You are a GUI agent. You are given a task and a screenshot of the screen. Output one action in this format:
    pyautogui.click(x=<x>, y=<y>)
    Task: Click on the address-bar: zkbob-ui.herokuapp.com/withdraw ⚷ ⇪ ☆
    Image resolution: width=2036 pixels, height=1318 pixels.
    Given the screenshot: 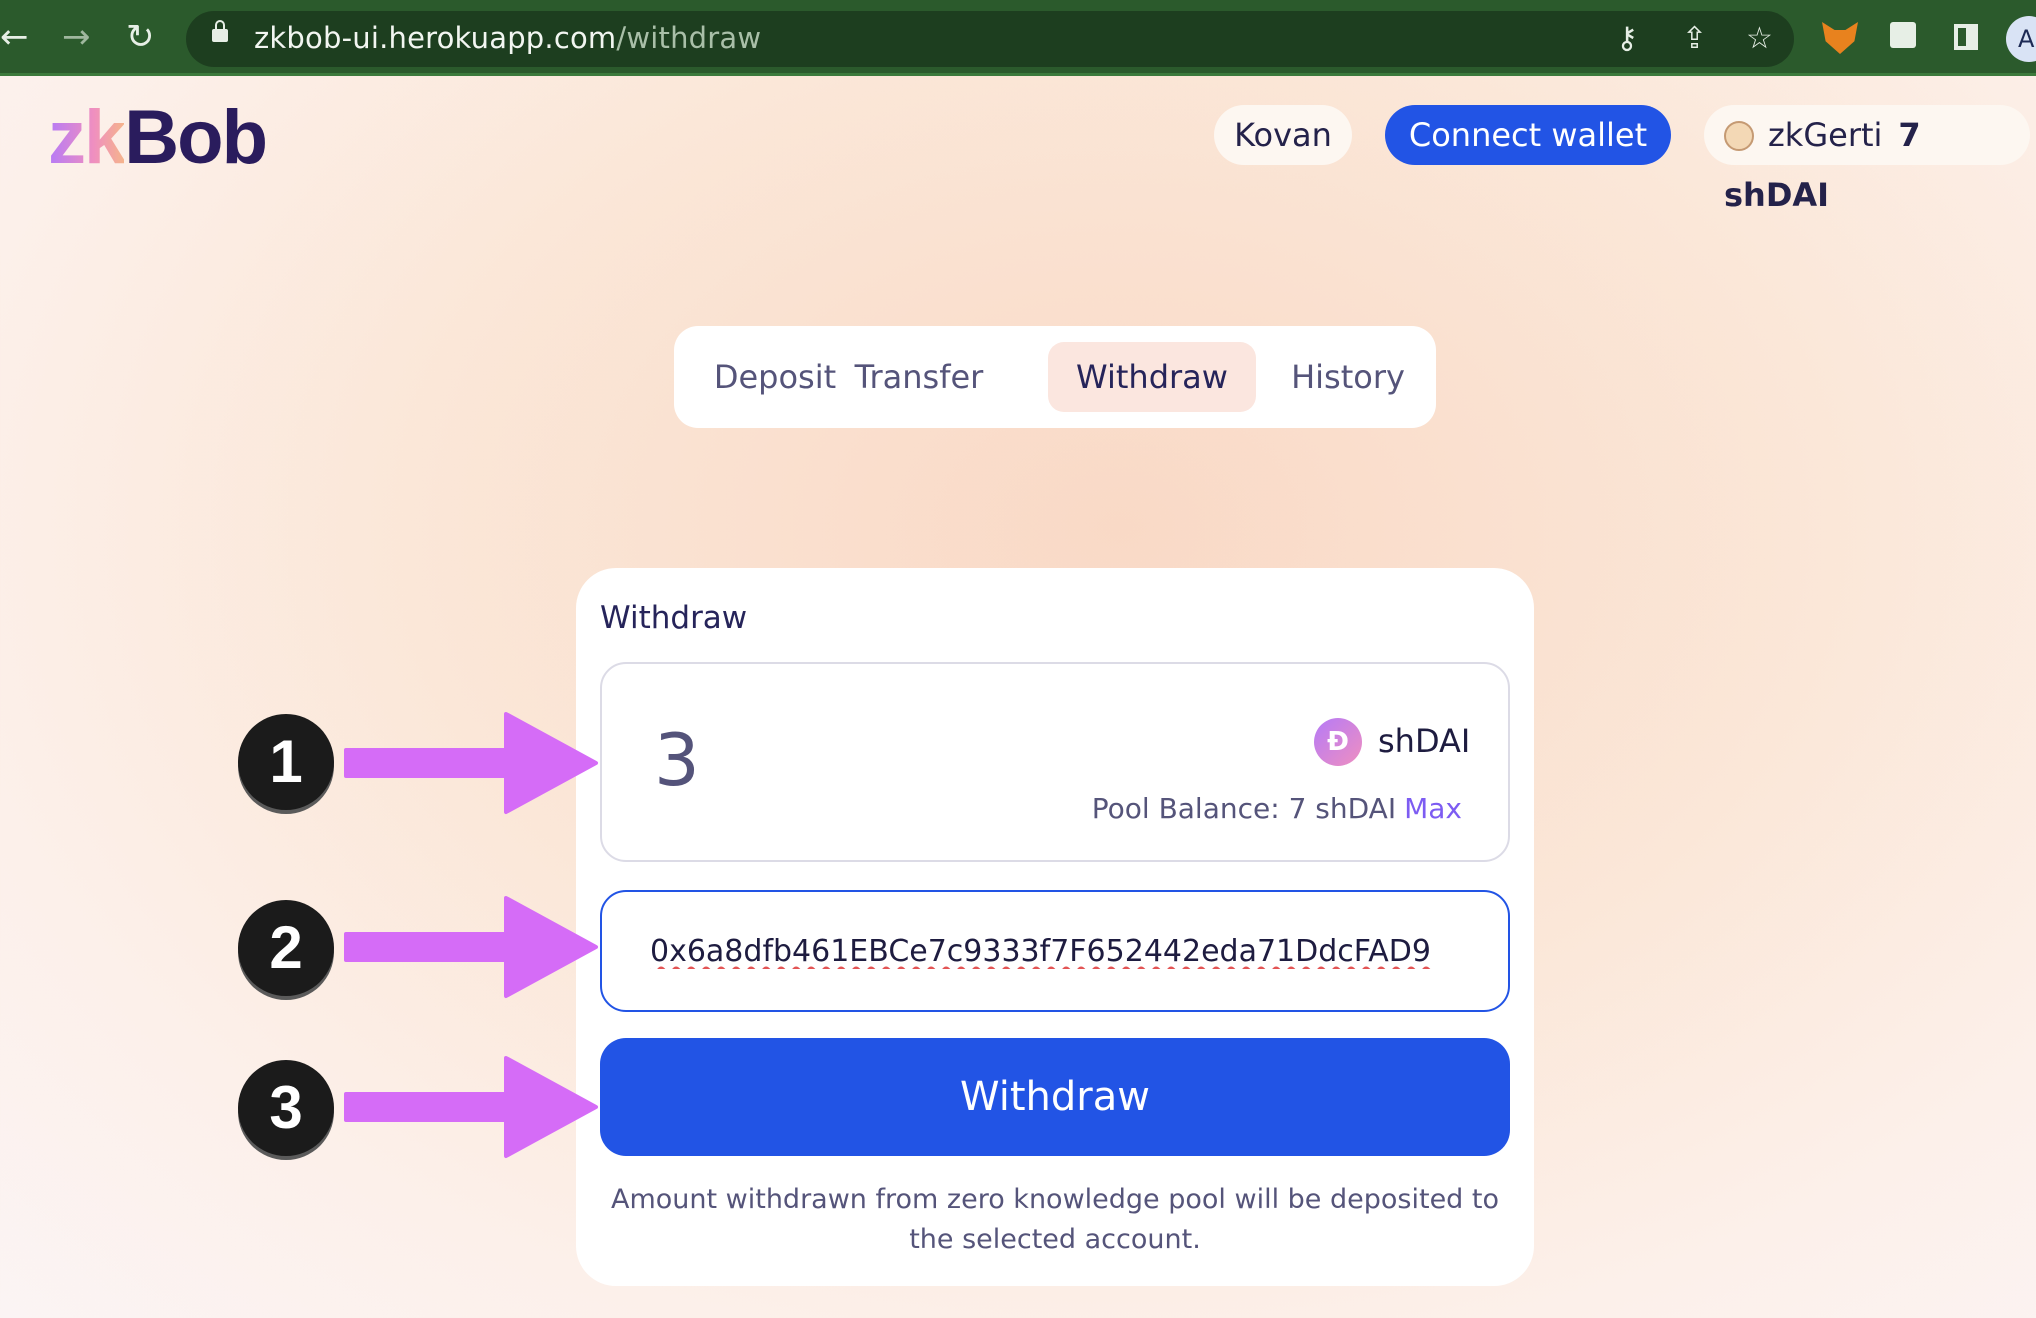 What is the action you would take?
    pyautogui.click(x=990, y=39)
    